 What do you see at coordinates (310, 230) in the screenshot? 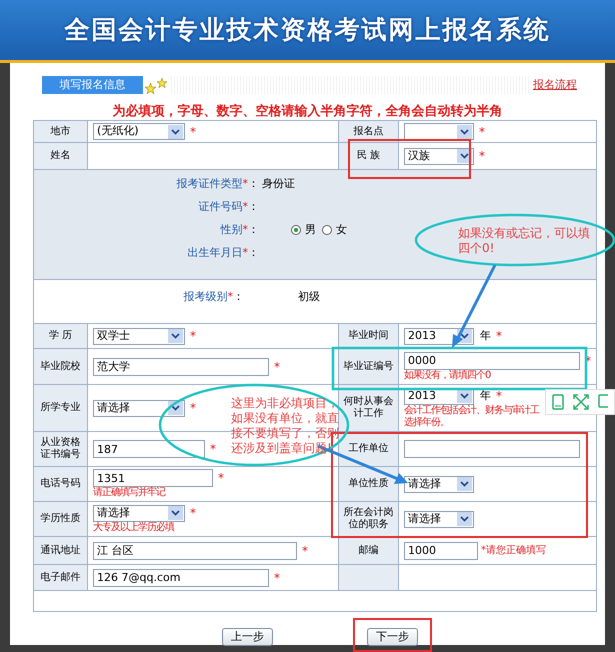
I see `option-label: 男` at bounding box center [310, 230].